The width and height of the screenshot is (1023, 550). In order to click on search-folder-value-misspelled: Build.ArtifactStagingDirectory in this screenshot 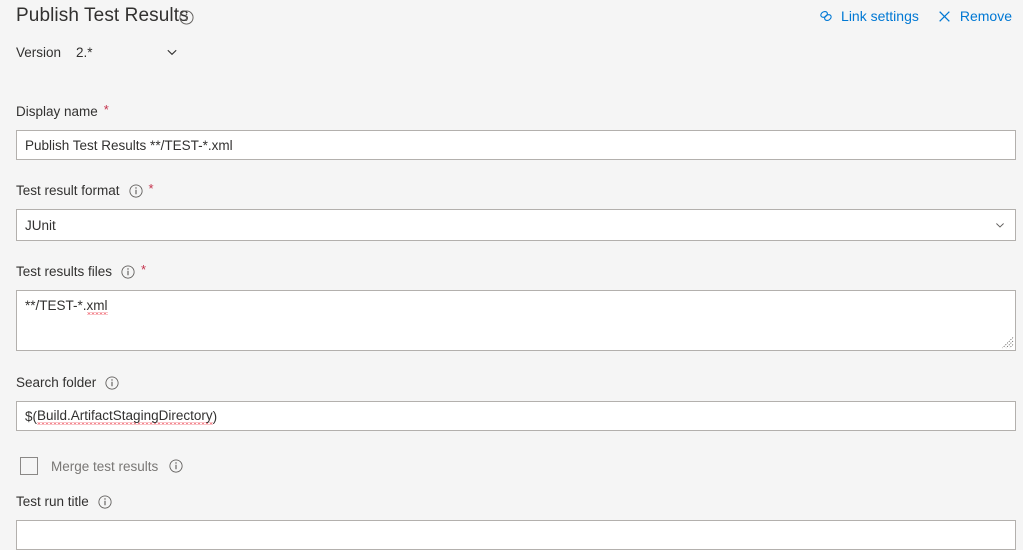, I will do `click(125, 415)`.